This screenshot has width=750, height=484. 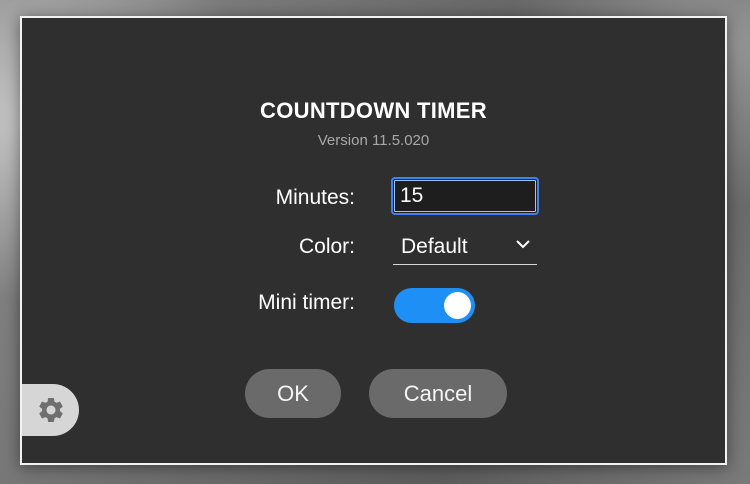 I want to click on minutes-input, so click(x=465, y=196).